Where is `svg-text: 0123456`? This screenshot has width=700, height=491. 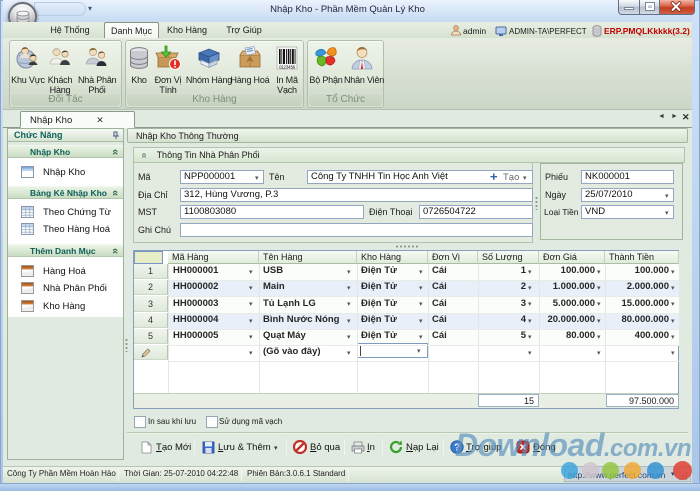 svg-text: 0123456 is located at coordinates (287, 67).